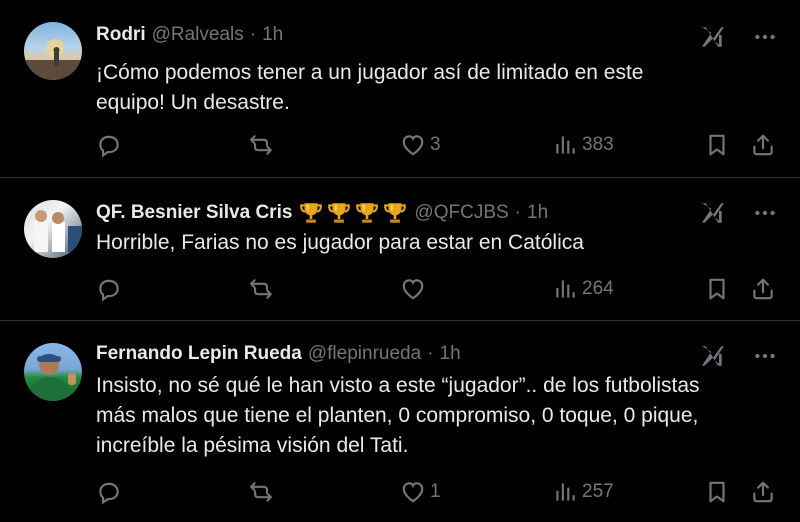  What do you see at coordinates (598, 144) in the screenshot?
I see `views-count: 383` at bounding box center [598, 144].